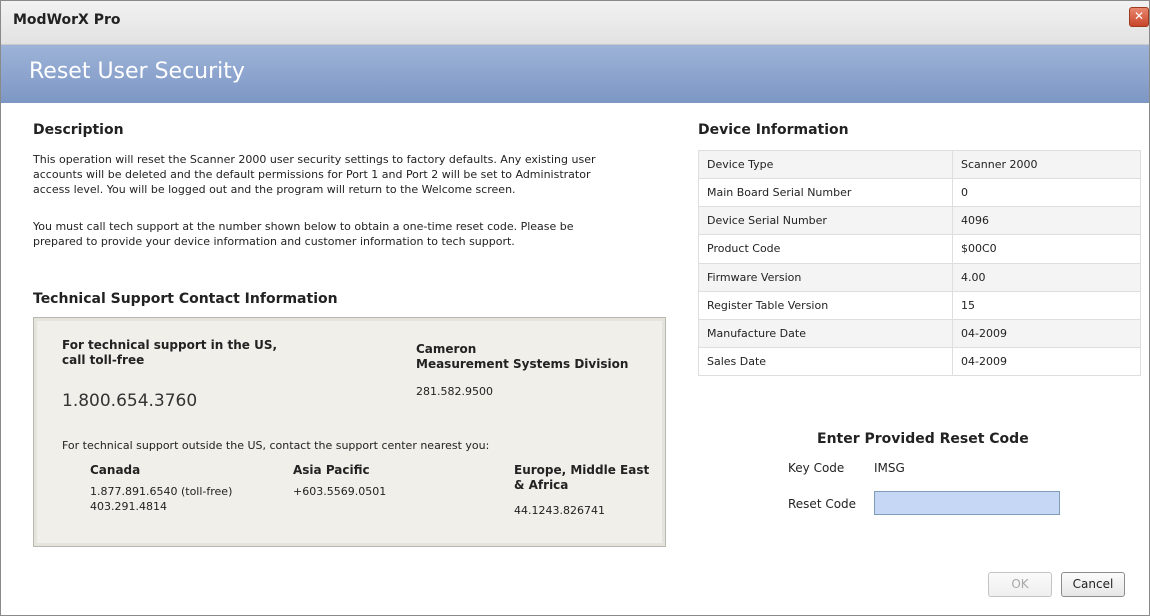 This screenshot has height=616, width=1150. What do you see at coordinates (1046, 277) in the screenshot?
I see `row-value: 4.00` at bounding box center [1046, 277].